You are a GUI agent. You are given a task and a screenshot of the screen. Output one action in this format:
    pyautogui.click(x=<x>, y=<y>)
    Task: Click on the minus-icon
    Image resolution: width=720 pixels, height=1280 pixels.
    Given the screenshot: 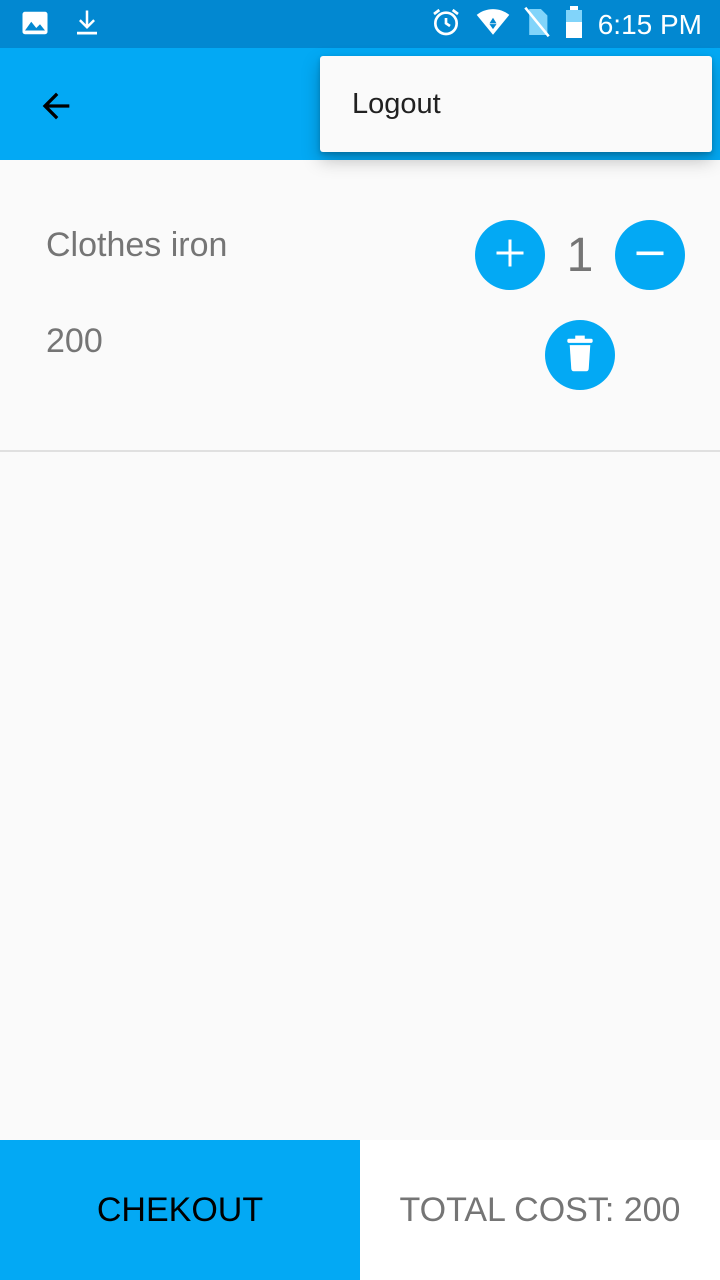 What is the action you would take?
    pyautogui.click(x=650, y=255)
    